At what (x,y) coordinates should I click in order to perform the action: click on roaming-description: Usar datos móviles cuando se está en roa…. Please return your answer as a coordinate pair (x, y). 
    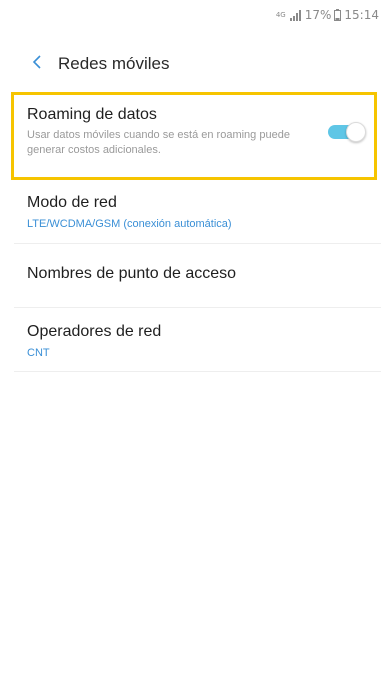
    Looking at the image, I should click on (158, 142).